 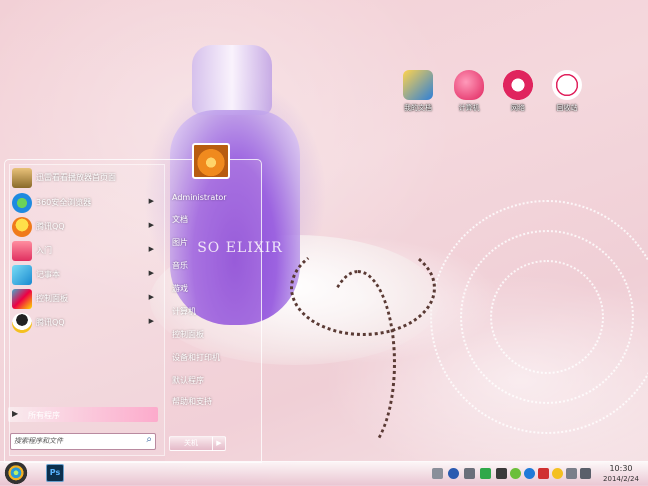 I want to click on arrow-right-icon: ▶, so click(x=15, y=413).